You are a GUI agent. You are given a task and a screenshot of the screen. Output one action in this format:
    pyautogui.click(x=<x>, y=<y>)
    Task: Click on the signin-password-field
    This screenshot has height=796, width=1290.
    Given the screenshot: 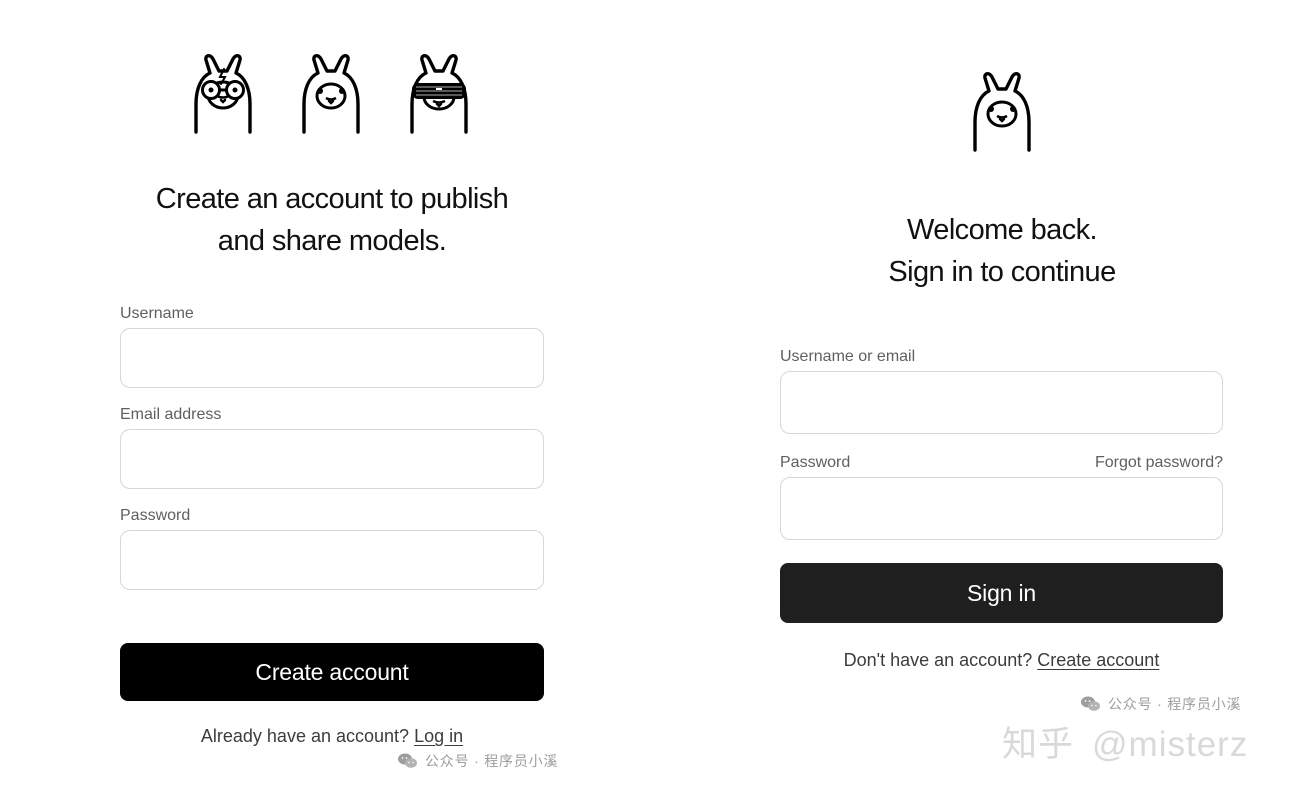 What is the action you would take?
    pyautogui.click(x=1001, y=508)
    